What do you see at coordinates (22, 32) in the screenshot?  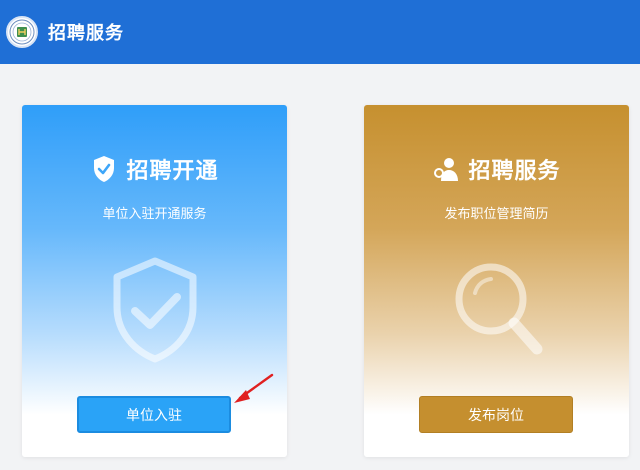 I see `university-emblem-icon` at bounding box center [22, 32].